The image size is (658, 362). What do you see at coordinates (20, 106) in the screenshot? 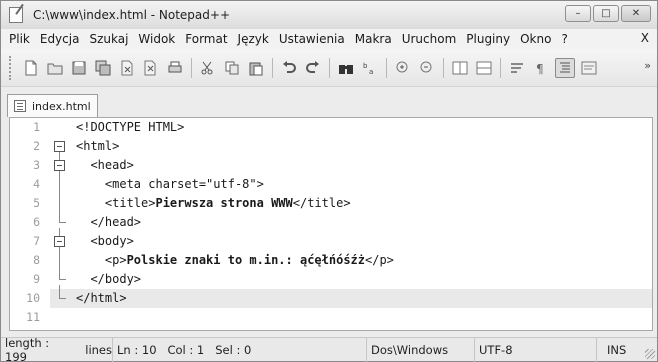
I see `document-icon` at bounding box center [20, 106].